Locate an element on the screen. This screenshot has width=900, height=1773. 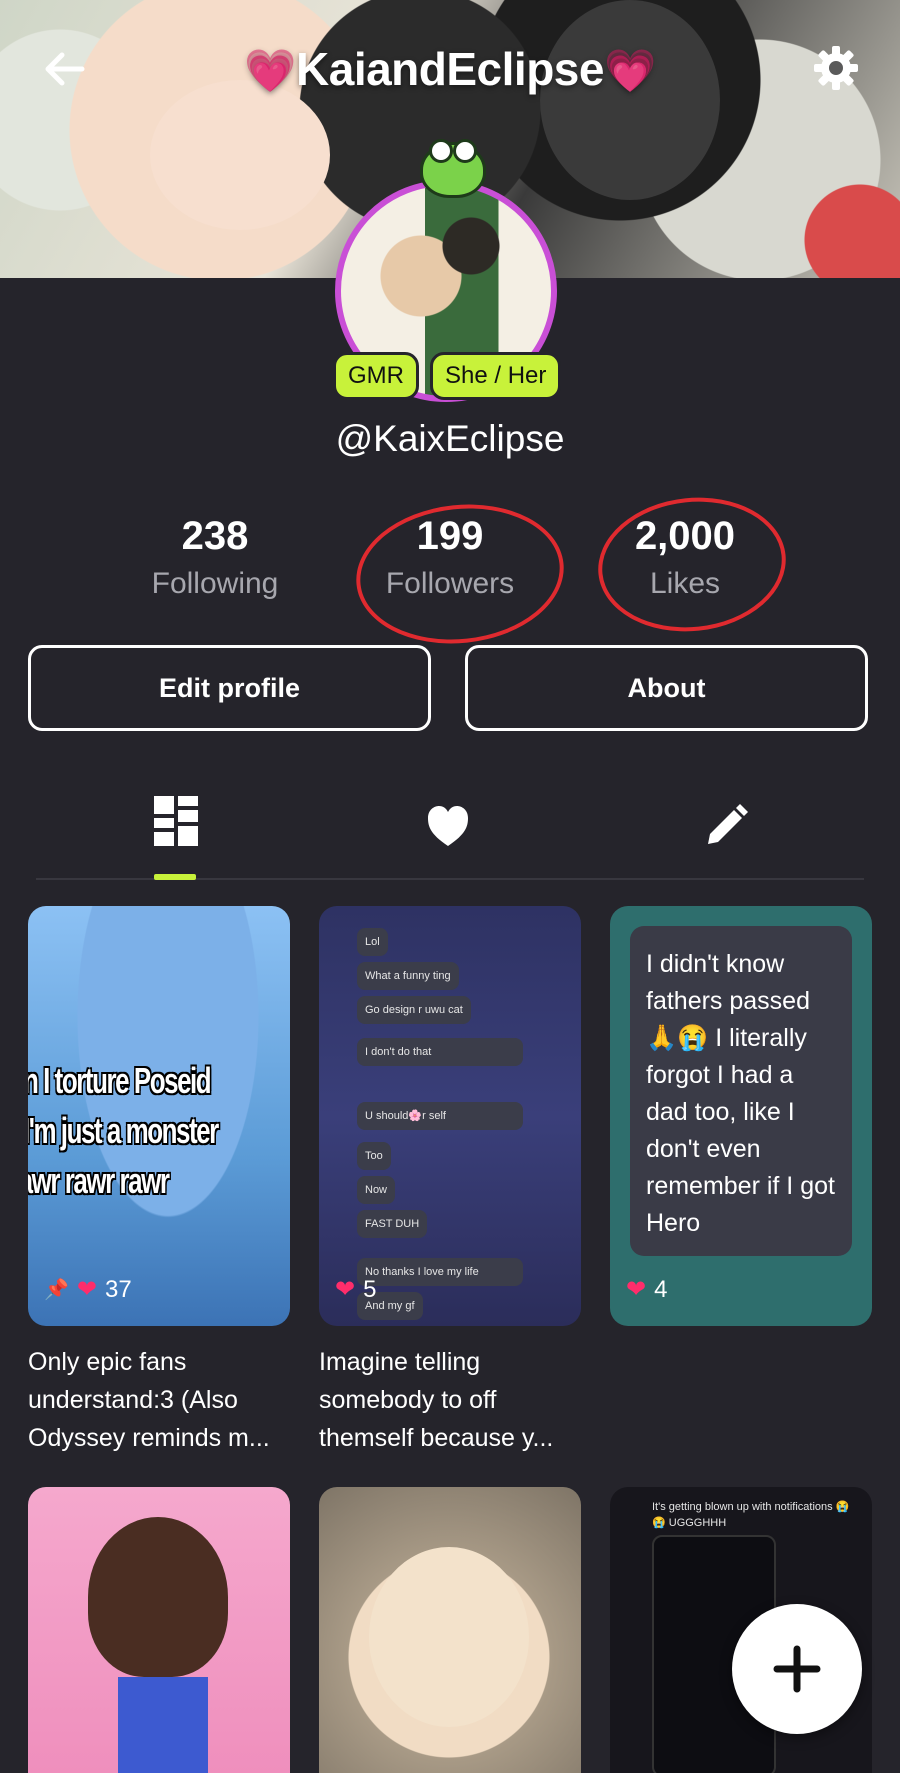
chat-bubble: Lol is located at coordinates (372, 942).